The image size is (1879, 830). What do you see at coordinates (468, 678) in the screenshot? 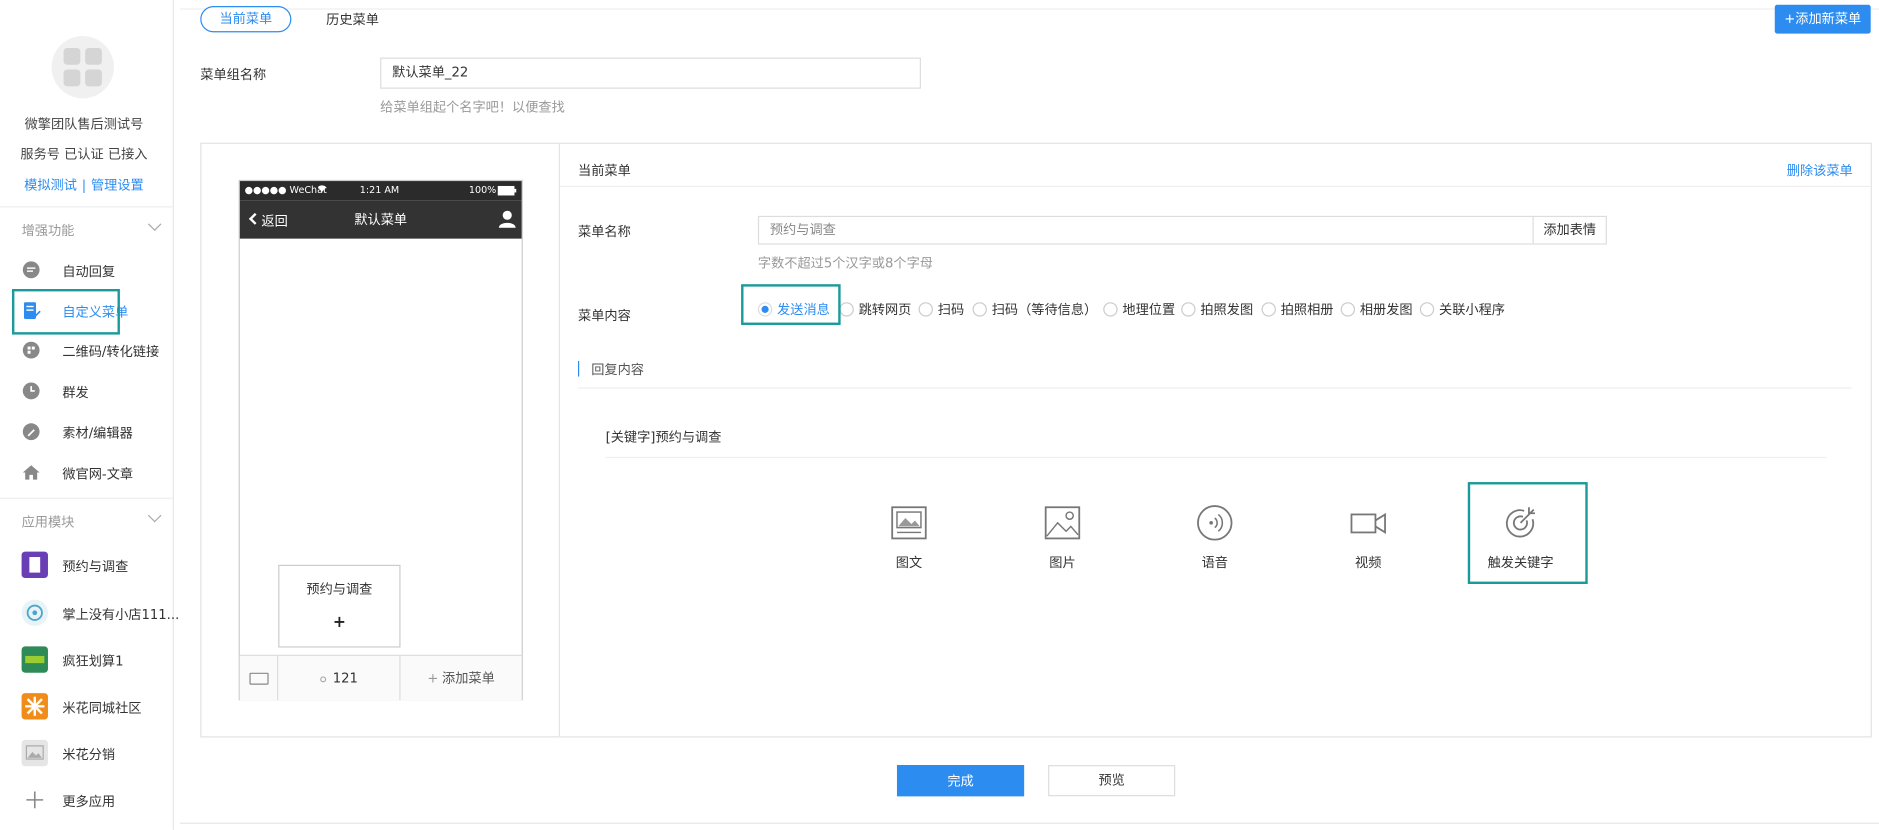
I see `phone-add-menu-label: 添加菜单` at bounding box center [468, 678].